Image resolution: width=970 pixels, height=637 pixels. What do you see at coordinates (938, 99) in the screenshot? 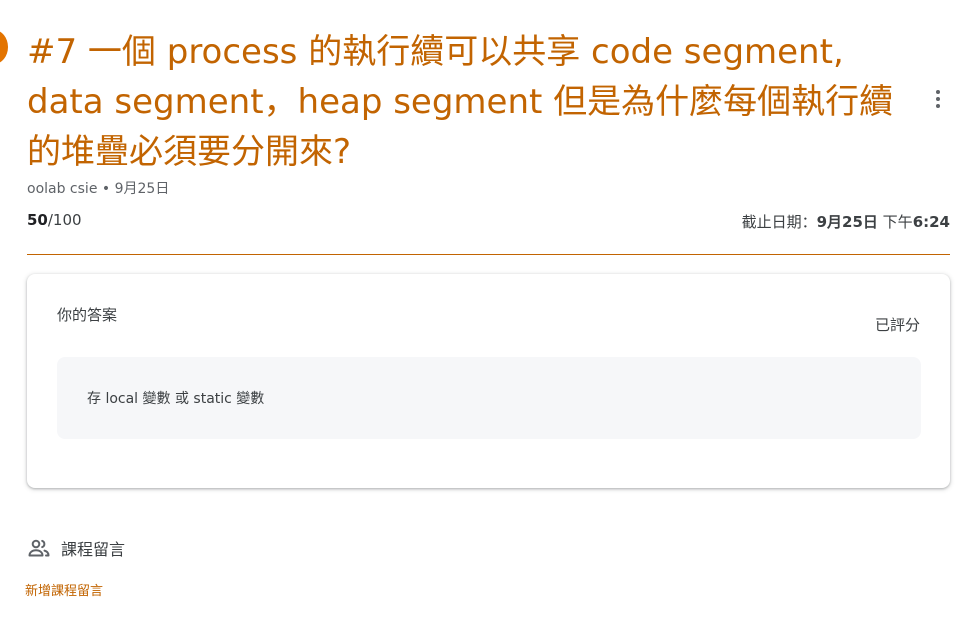
I see `more-options-button` at bounding box center [938, 99].